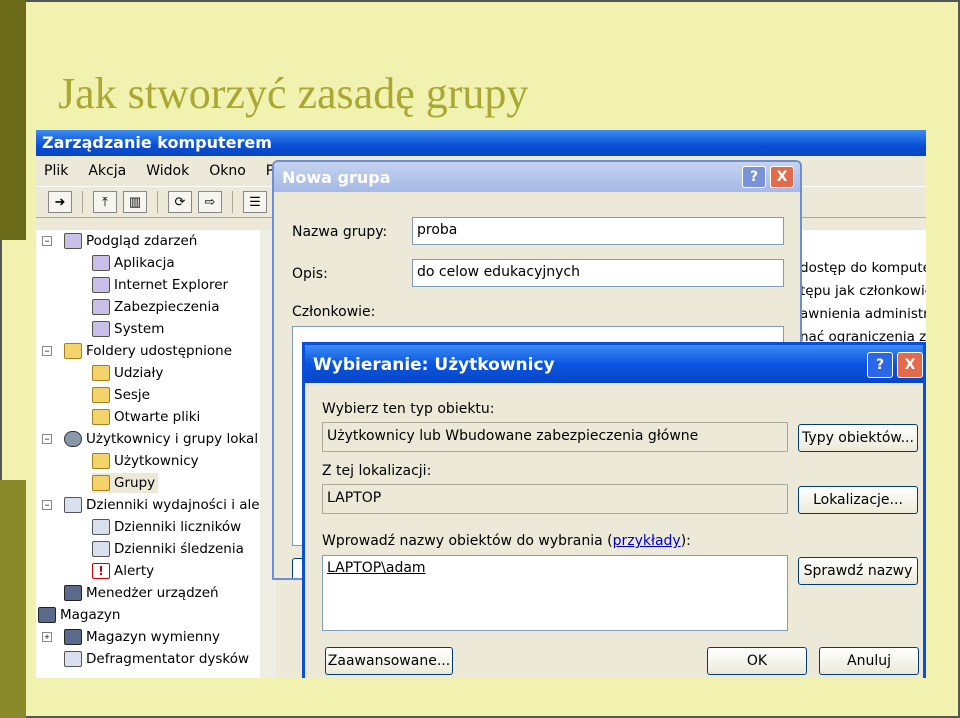 This screenshot has height=718, width=960. I want to click on show-hide-tree-icon: ▥, so click(135, 202).